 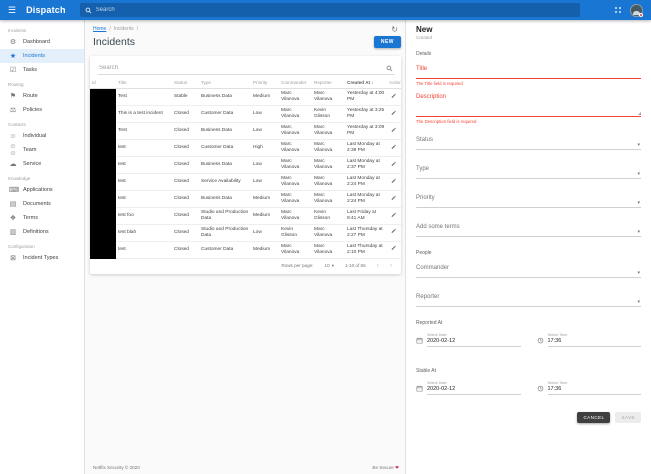 I want to click on priority-select: Priority ▾, so click(x=528, y=201).